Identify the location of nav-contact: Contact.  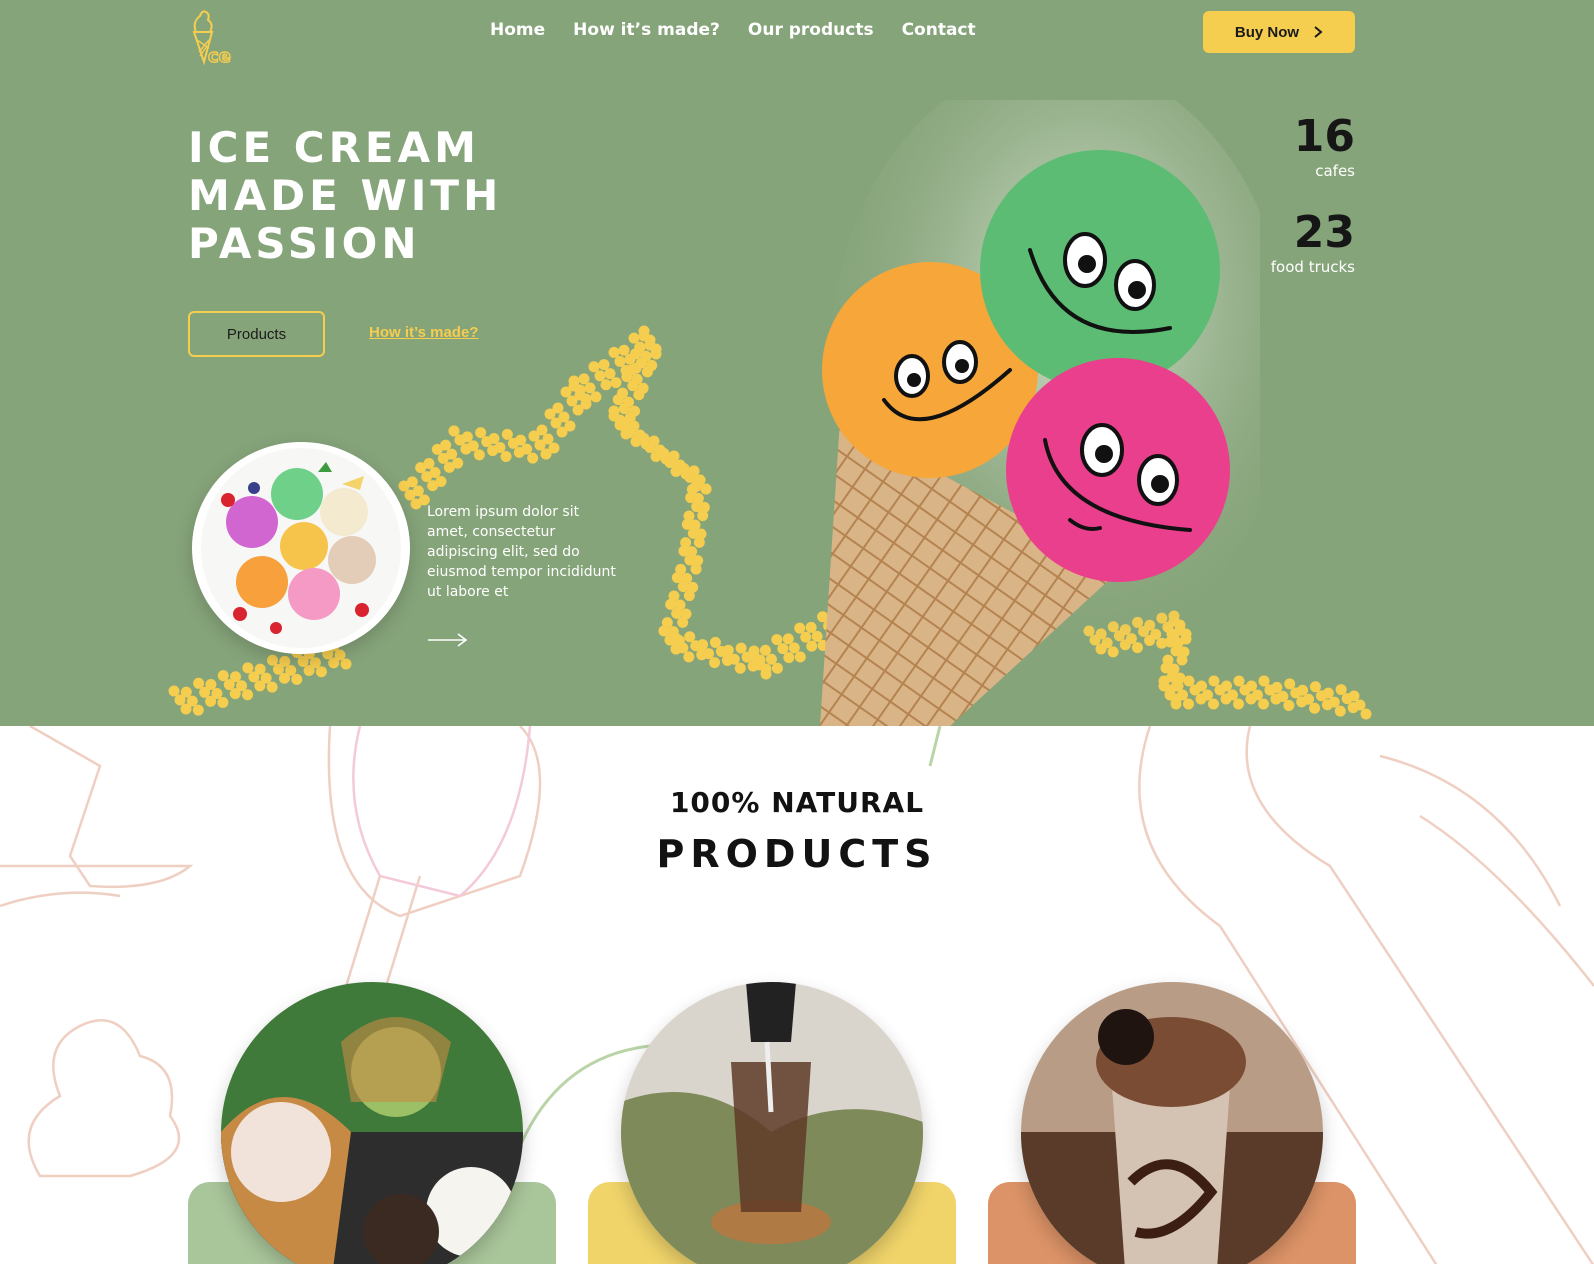
(939, 30).